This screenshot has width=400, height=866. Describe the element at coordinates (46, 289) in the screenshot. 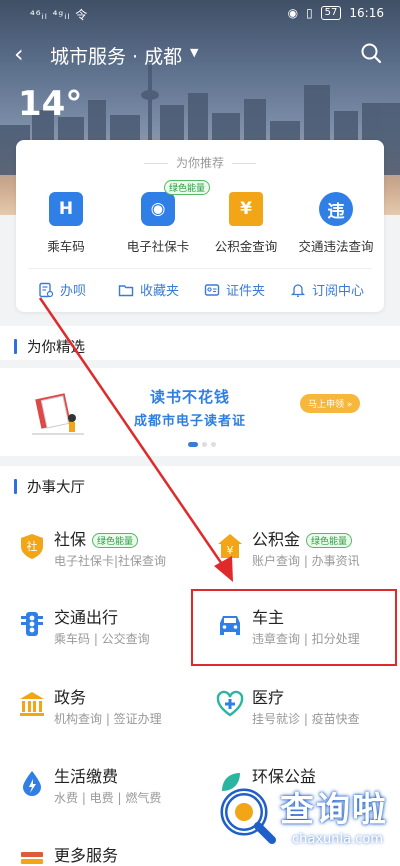

I see `document-icon` at that location.